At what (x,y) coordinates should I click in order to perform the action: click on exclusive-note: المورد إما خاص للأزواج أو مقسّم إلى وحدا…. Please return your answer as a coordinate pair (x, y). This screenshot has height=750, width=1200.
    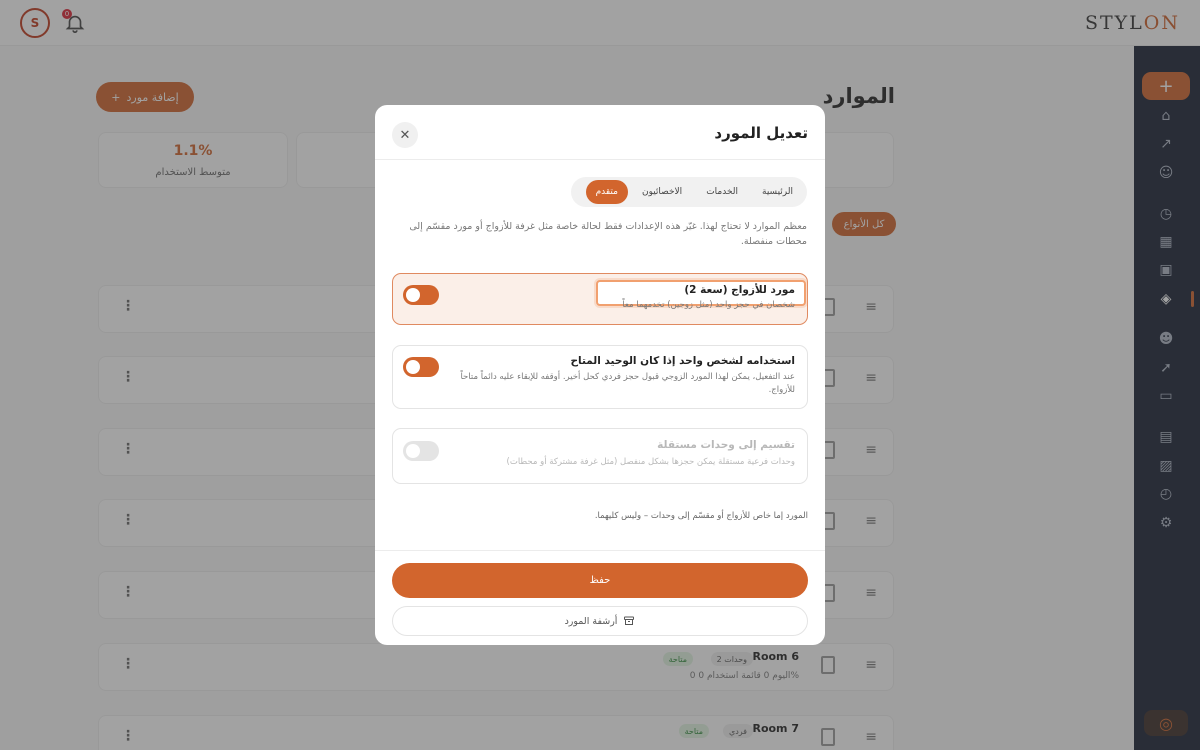
    Looking at the image, I should click on (701, 516).